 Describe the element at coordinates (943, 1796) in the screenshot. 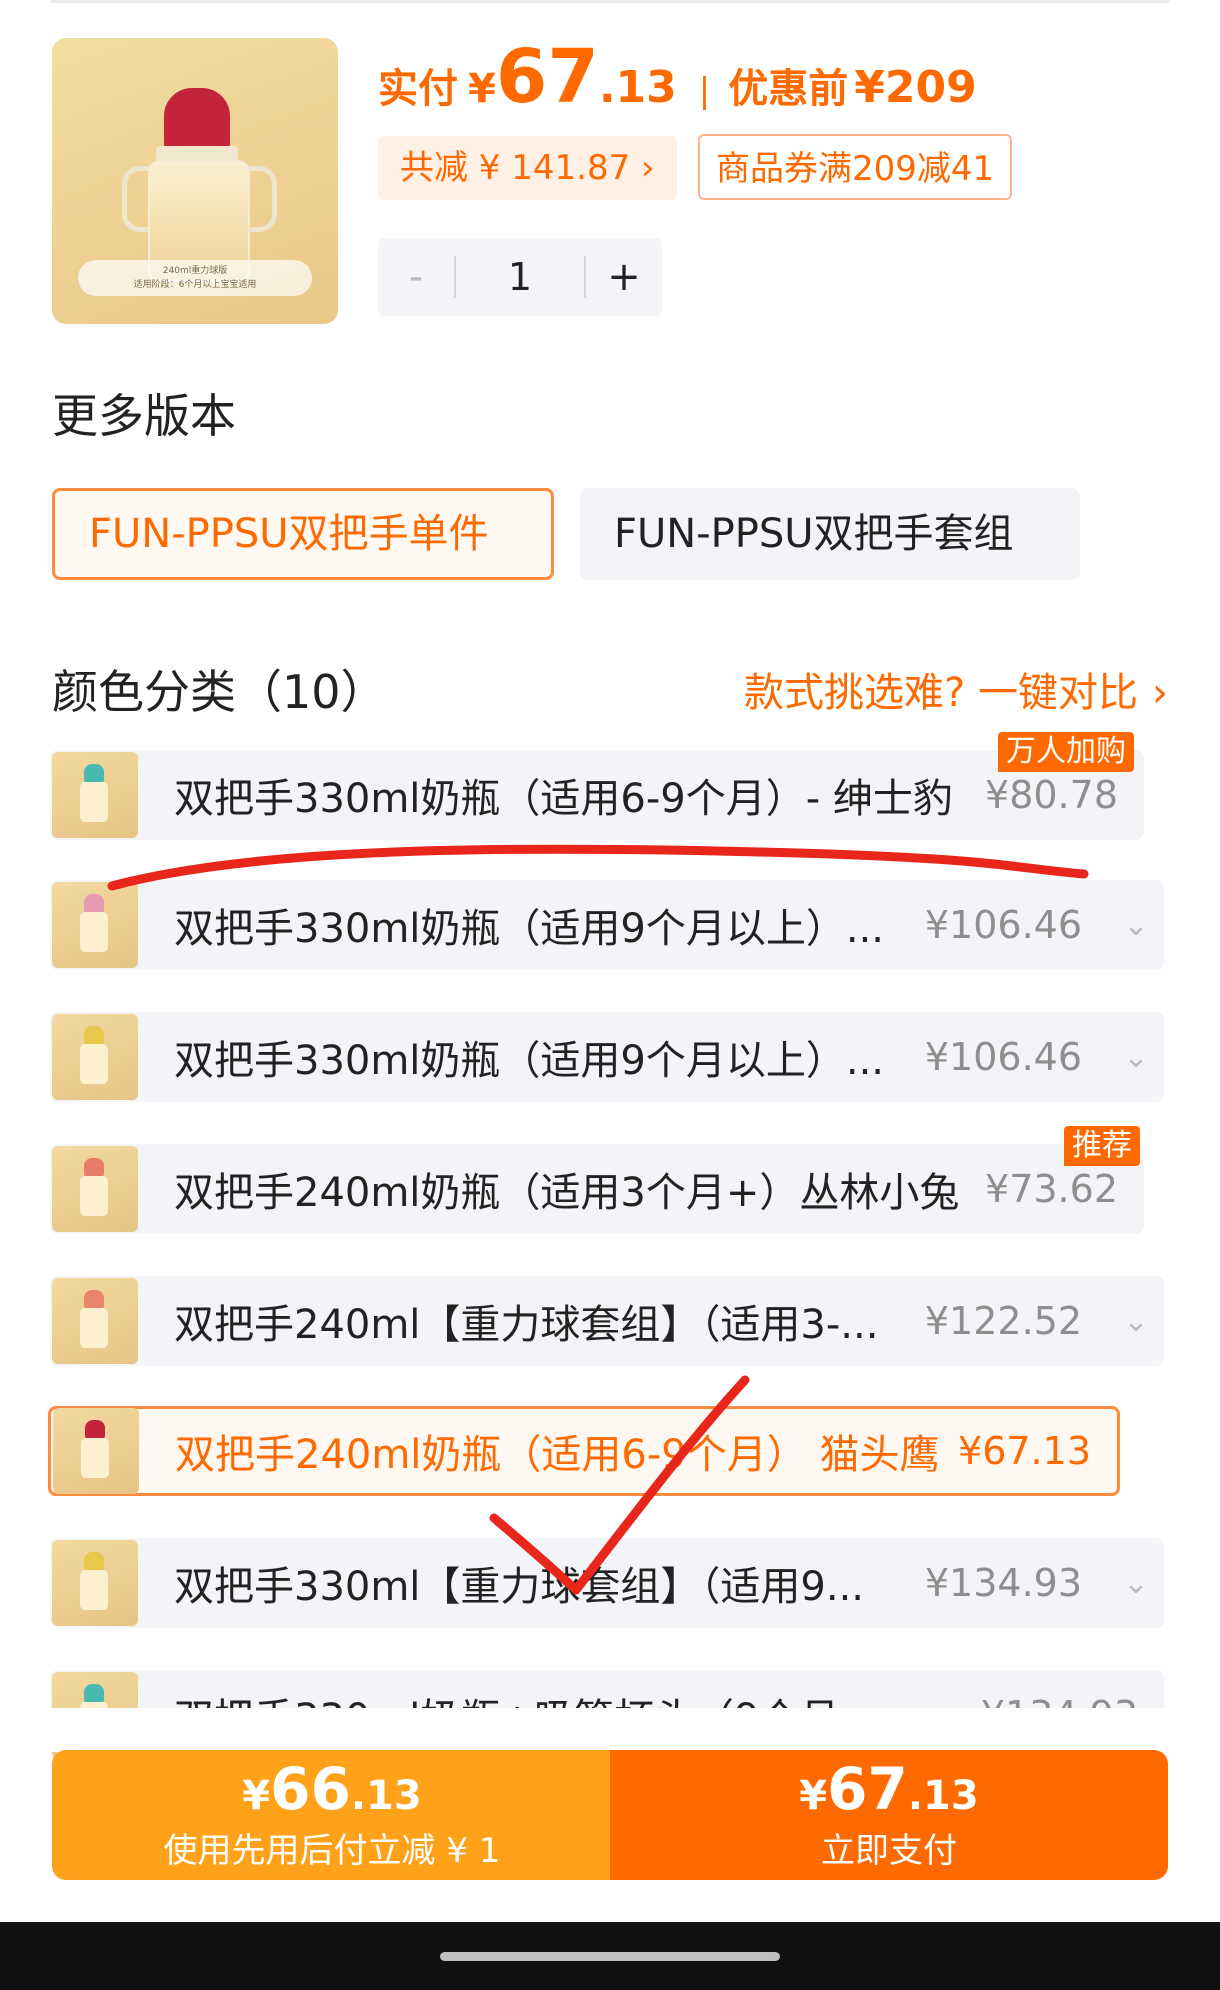

I see `pay-now-amount-decimal: .13` at that location.